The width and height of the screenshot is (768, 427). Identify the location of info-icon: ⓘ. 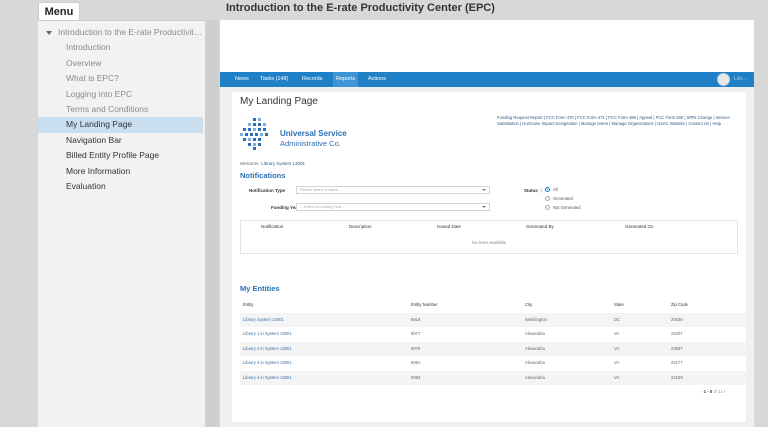
(541, 190).